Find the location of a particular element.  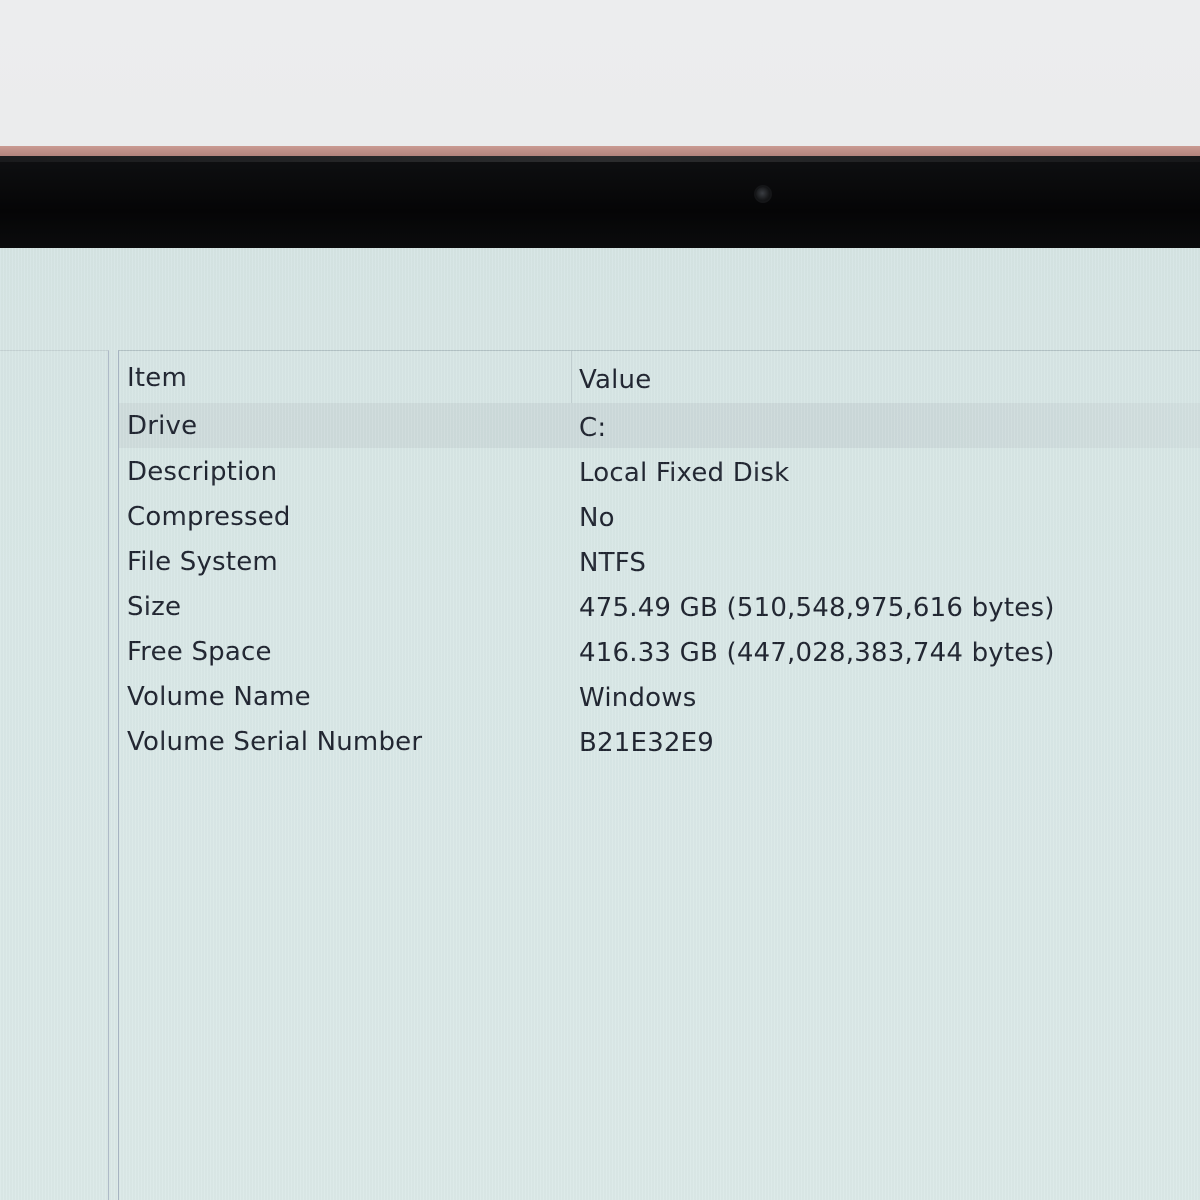

row-item: Volume Name is located at coordinates (219, 697).